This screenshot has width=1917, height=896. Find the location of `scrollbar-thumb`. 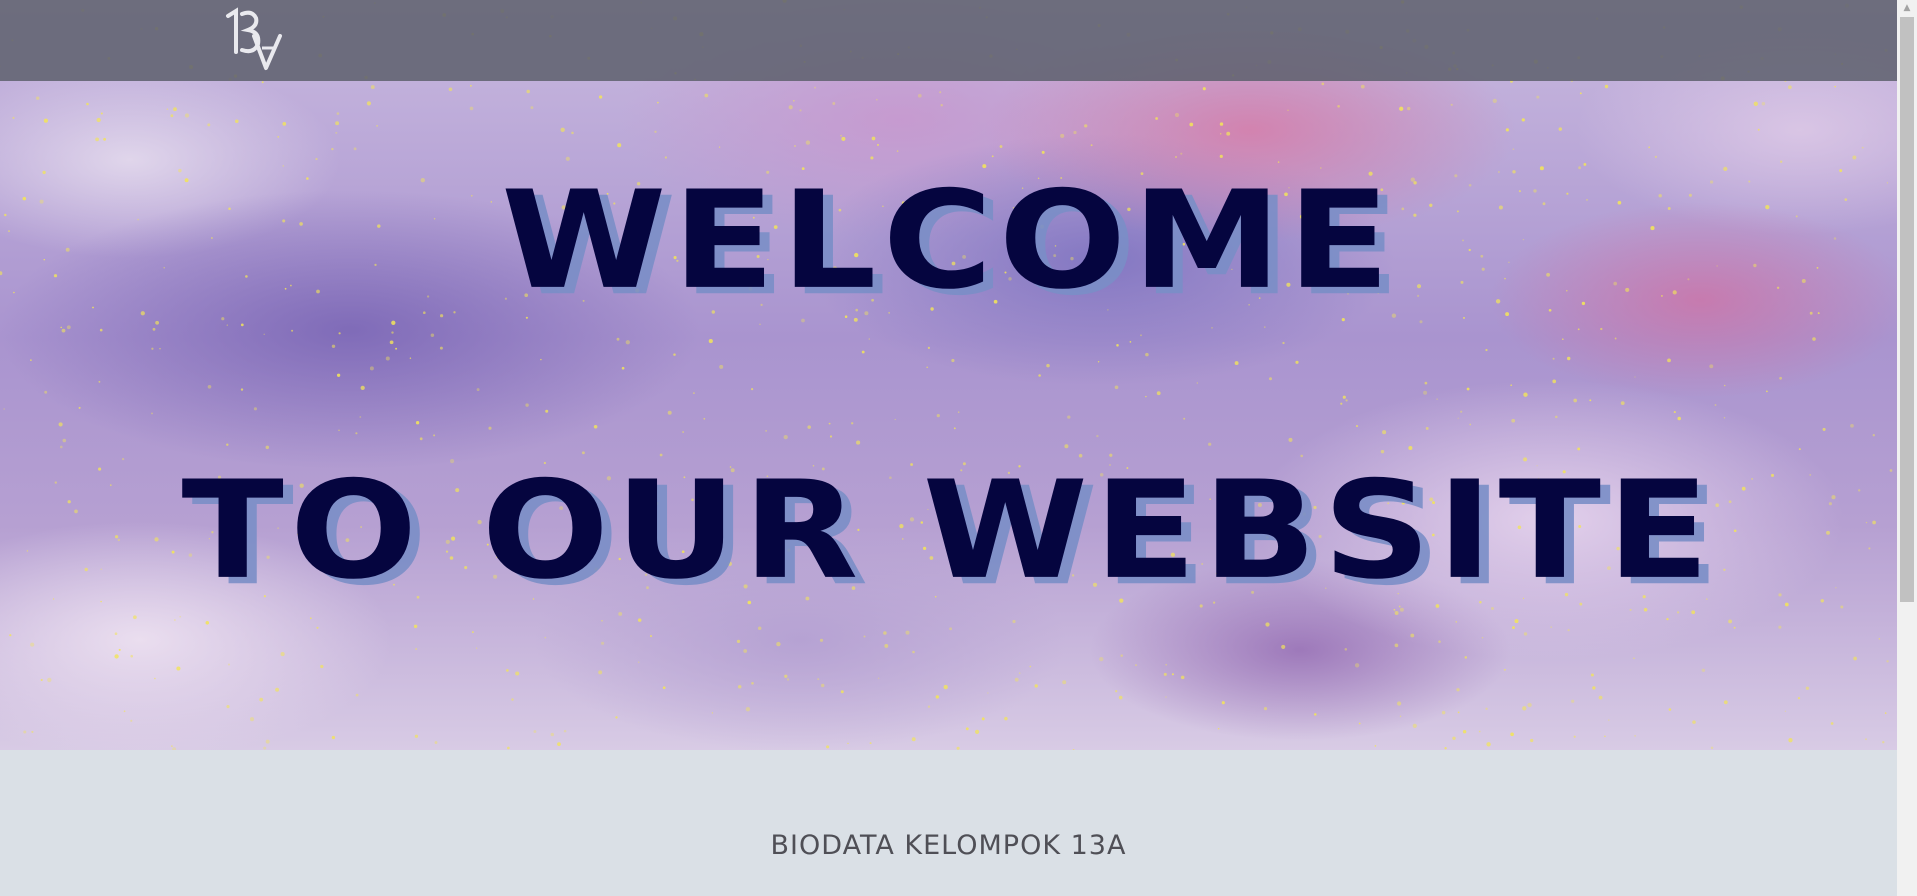

scrollbar-thumb is located at coordinates (1907, 309).